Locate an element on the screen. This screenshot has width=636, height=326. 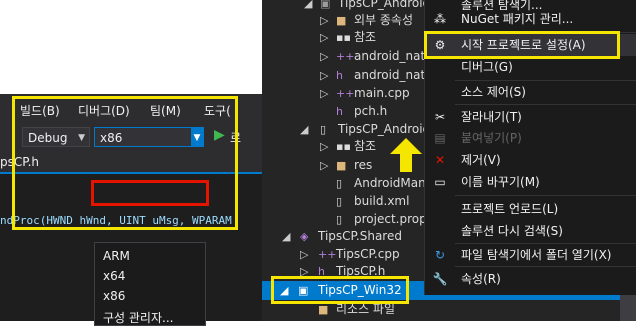
option-x86: x86 is located at coordinates (114, 296).